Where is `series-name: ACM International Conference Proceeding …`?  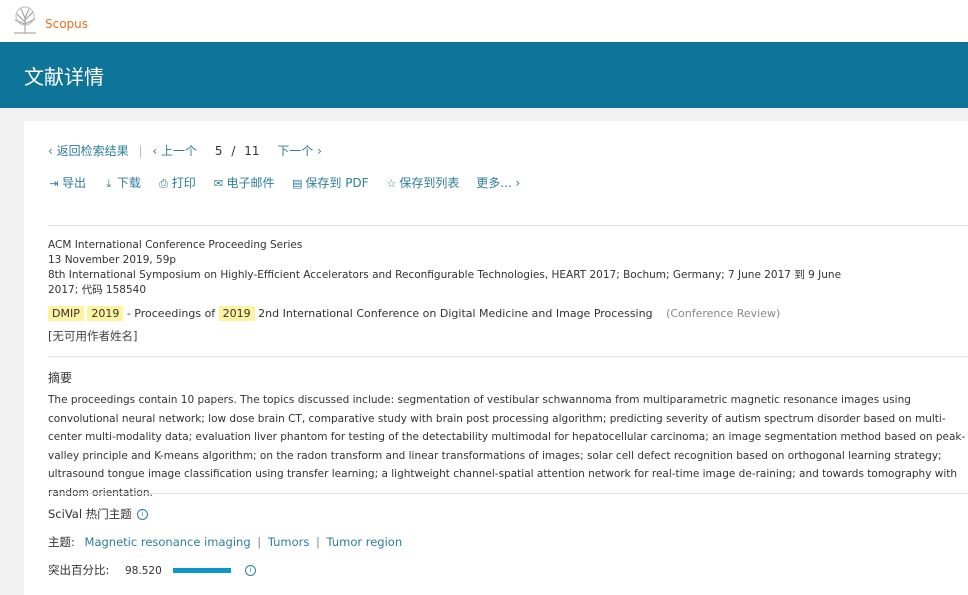 series-name: ACM International Conference Proceeding … is located at coordinates (444, 245).